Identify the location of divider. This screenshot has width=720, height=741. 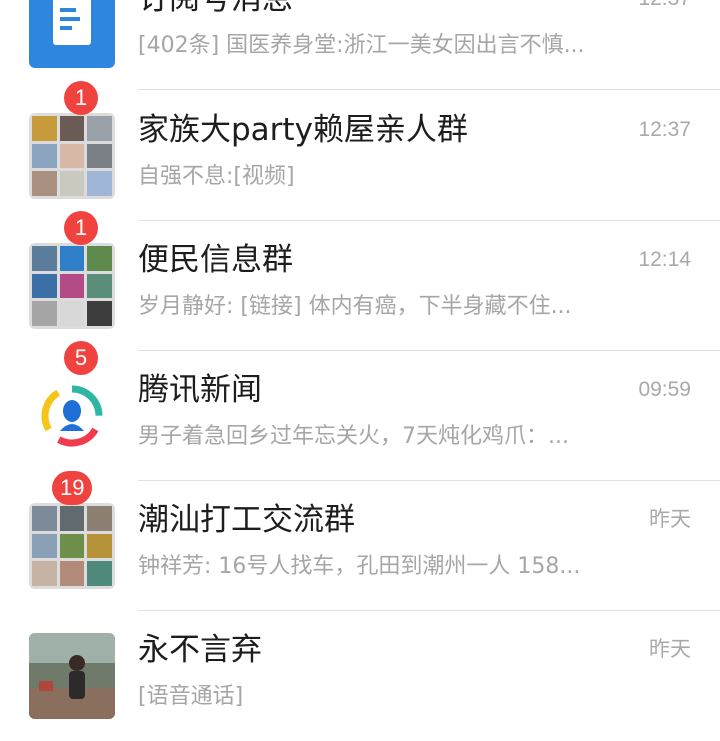
(429, 89).